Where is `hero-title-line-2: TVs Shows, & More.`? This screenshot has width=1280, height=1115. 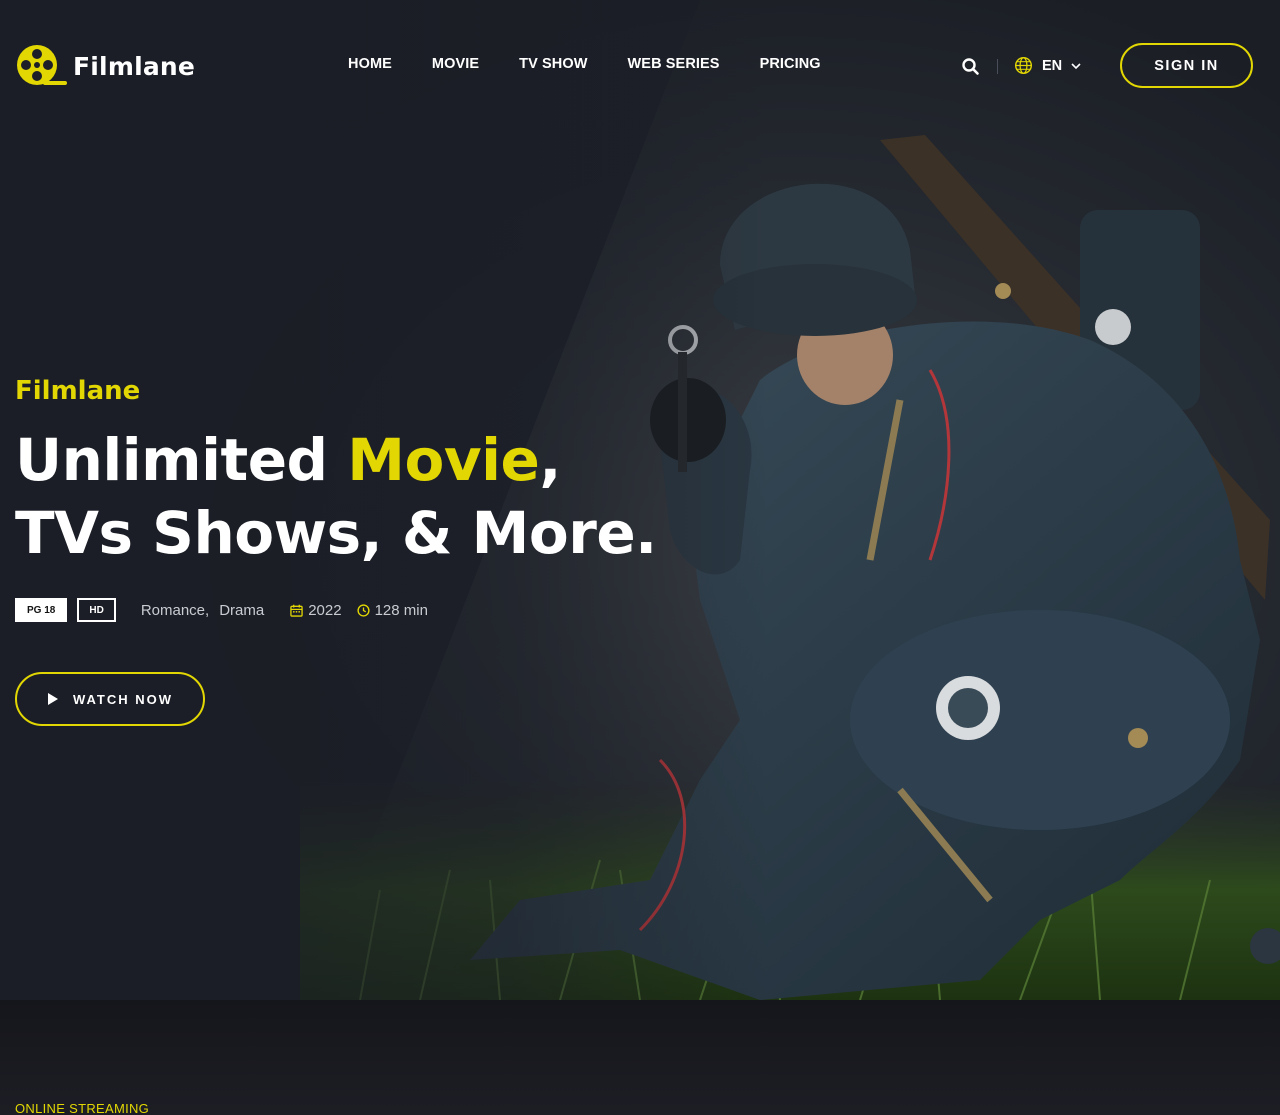 hero-title-line-2: TVs Shows, & More. is located at coordinates (336, 533).